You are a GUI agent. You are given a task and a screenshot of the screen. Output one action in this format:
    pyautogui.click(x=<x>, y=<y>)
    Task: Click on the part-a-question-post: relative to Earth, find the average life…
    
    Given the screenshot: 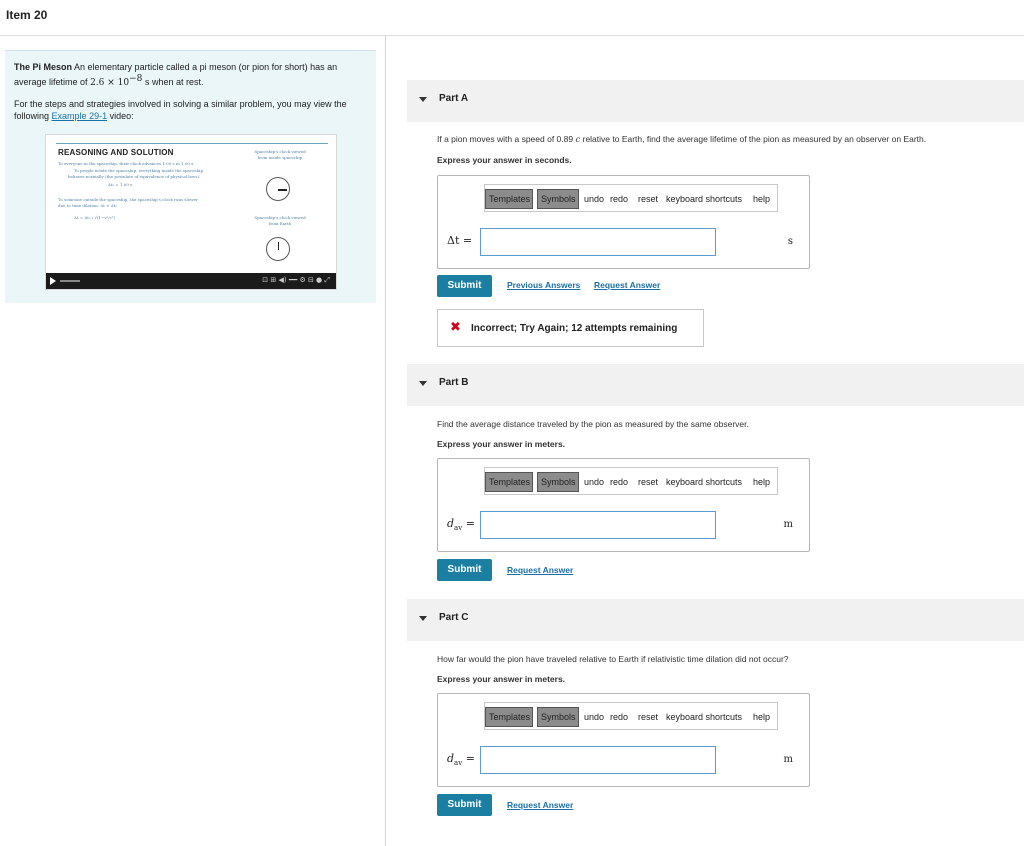 What is the action you would take?
    pyautogui.click(x=754, y=139)
    